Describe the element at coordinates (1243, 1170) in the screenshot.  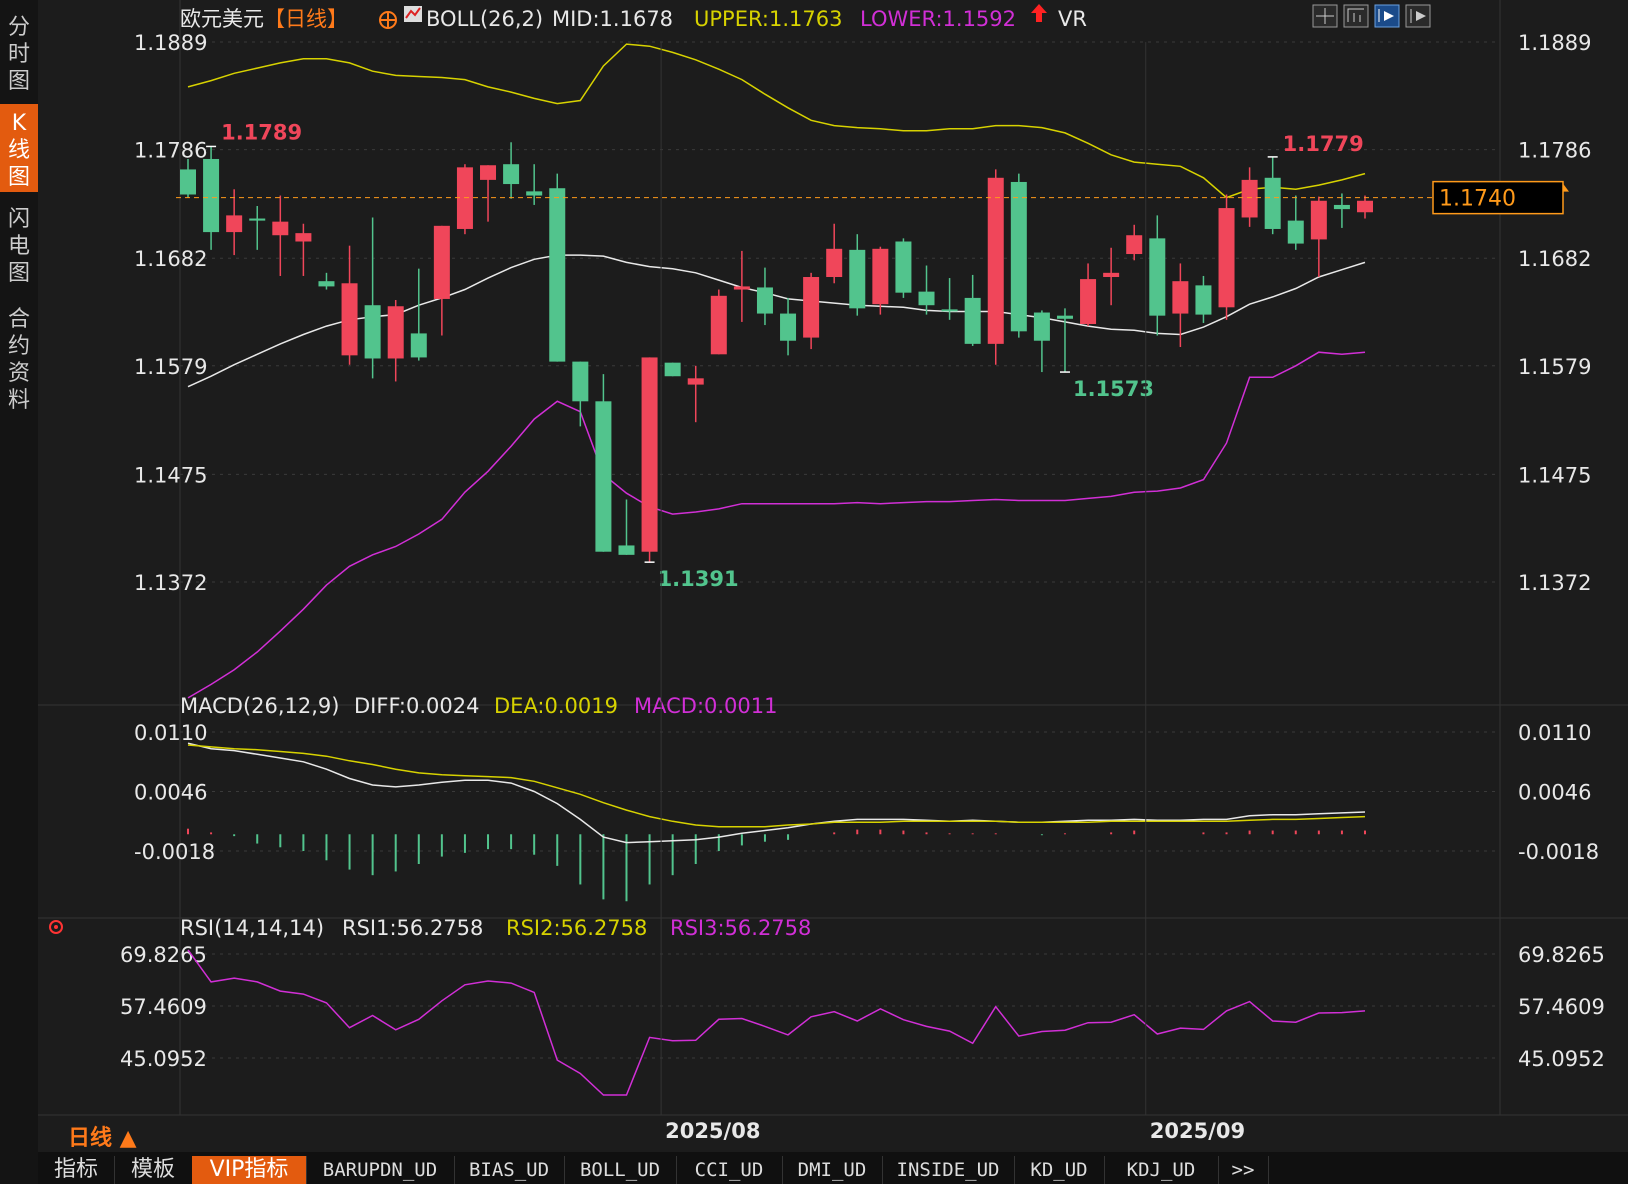
I see `bottom-tab->>: >>` at that location.